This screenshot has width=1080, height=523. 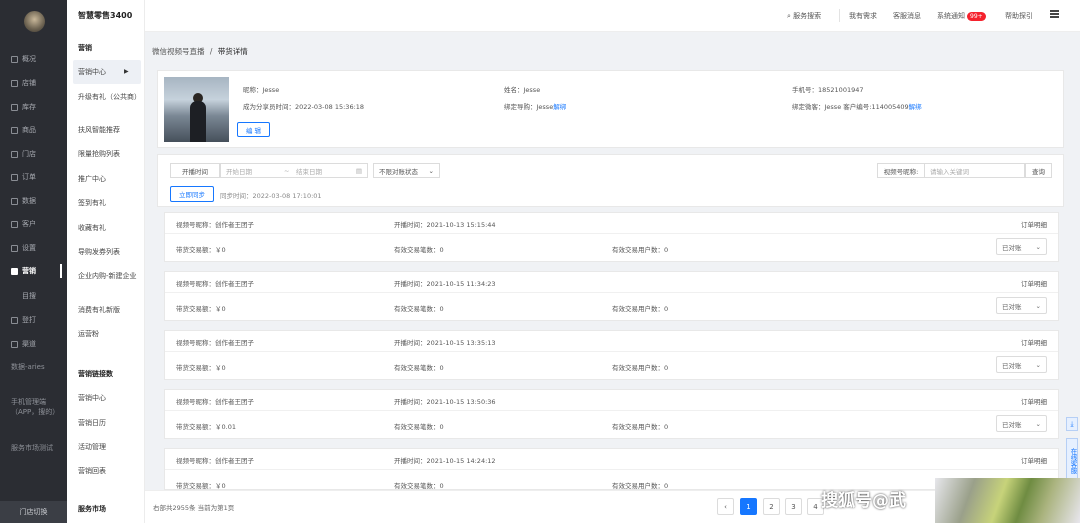 What do you see at coordinates (33, 107) in the screenshot?
I see `nav-stock: 库存` at bounding box center [33, 107].